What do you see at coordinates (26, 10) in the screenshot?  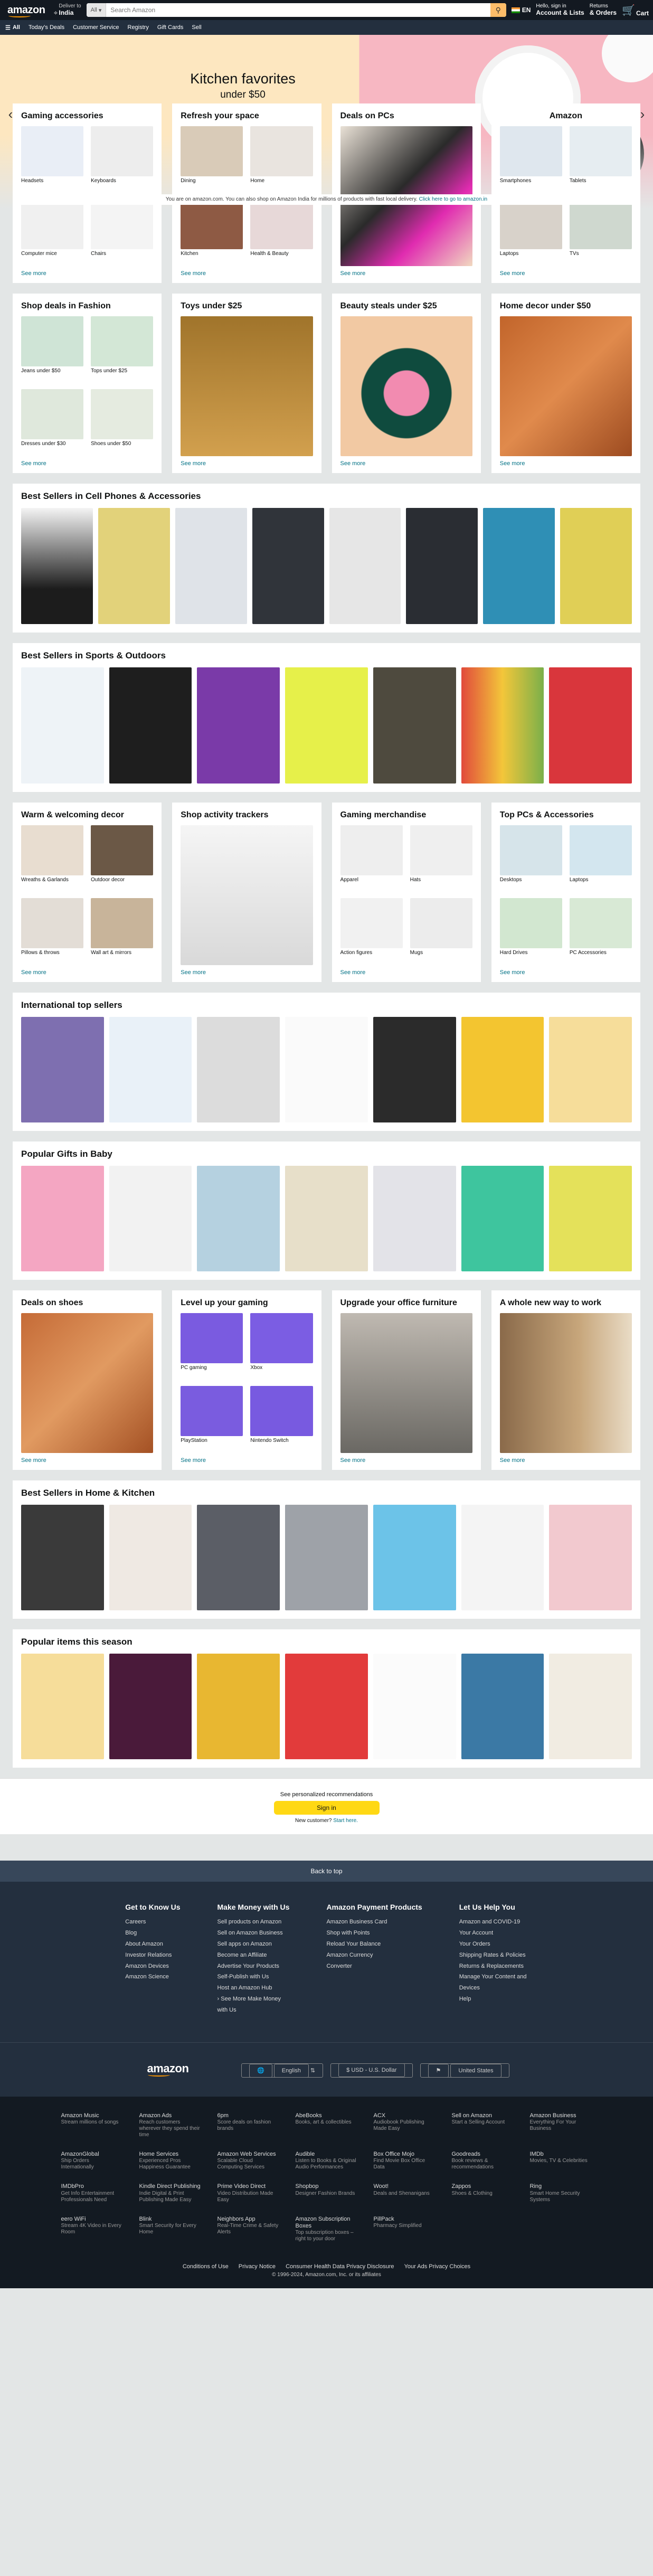 I see `amazon-logo: amazon` at bounding box center [26, 10].